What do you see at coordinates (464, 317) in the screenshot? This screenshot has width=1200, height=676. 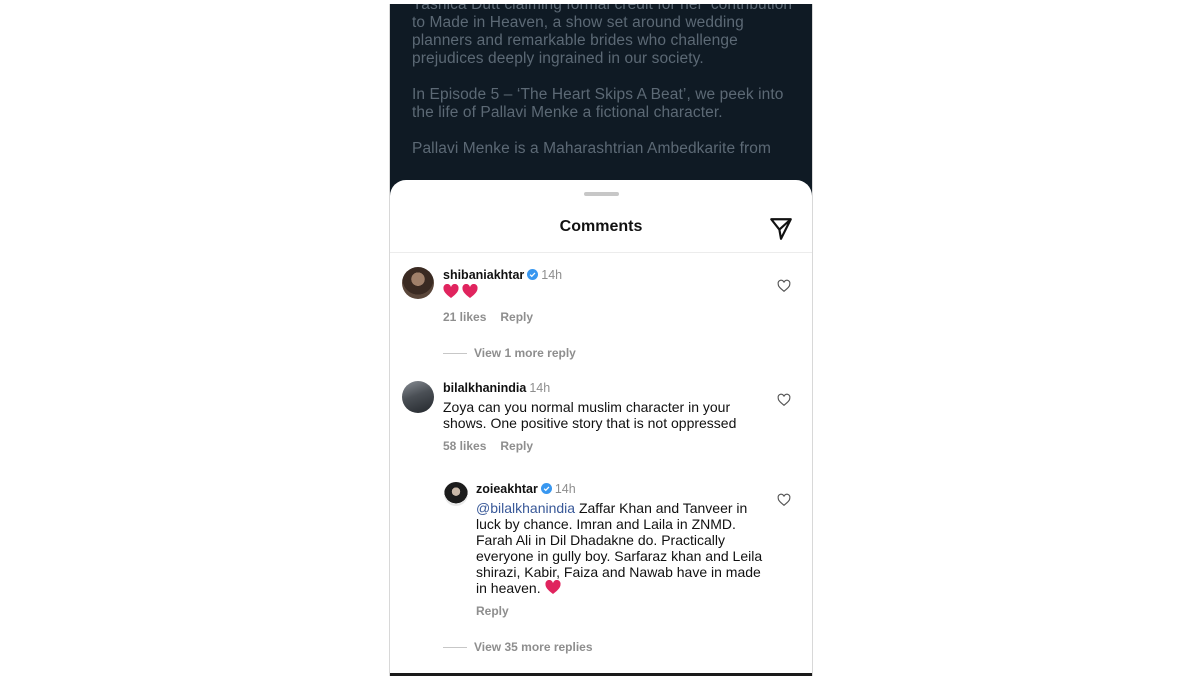 I see `comment-likes: 21 likes` at bounding box center [464, 317].